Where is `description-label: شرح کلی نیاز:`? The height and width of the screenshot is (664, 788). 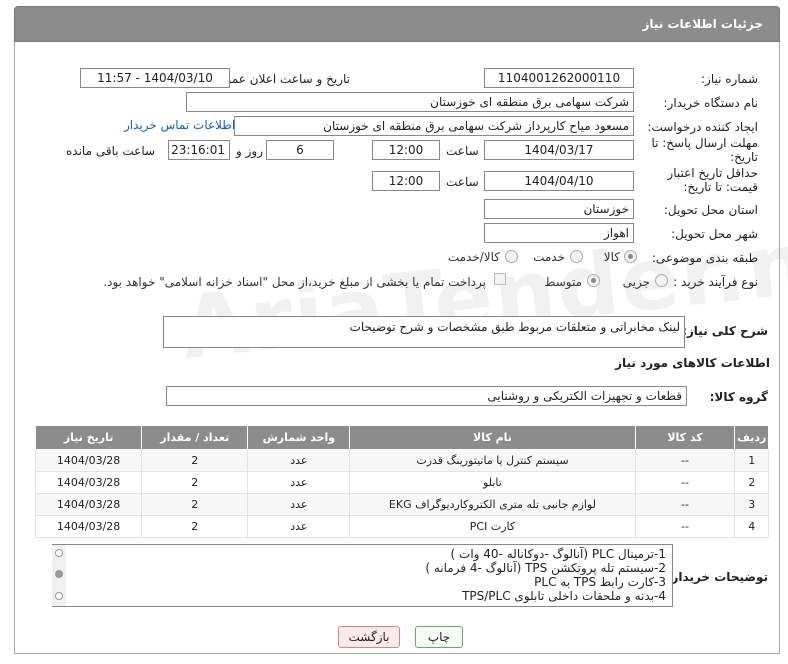
description-label: شرح کلی نیاز: is located at coordinates (725, 331).